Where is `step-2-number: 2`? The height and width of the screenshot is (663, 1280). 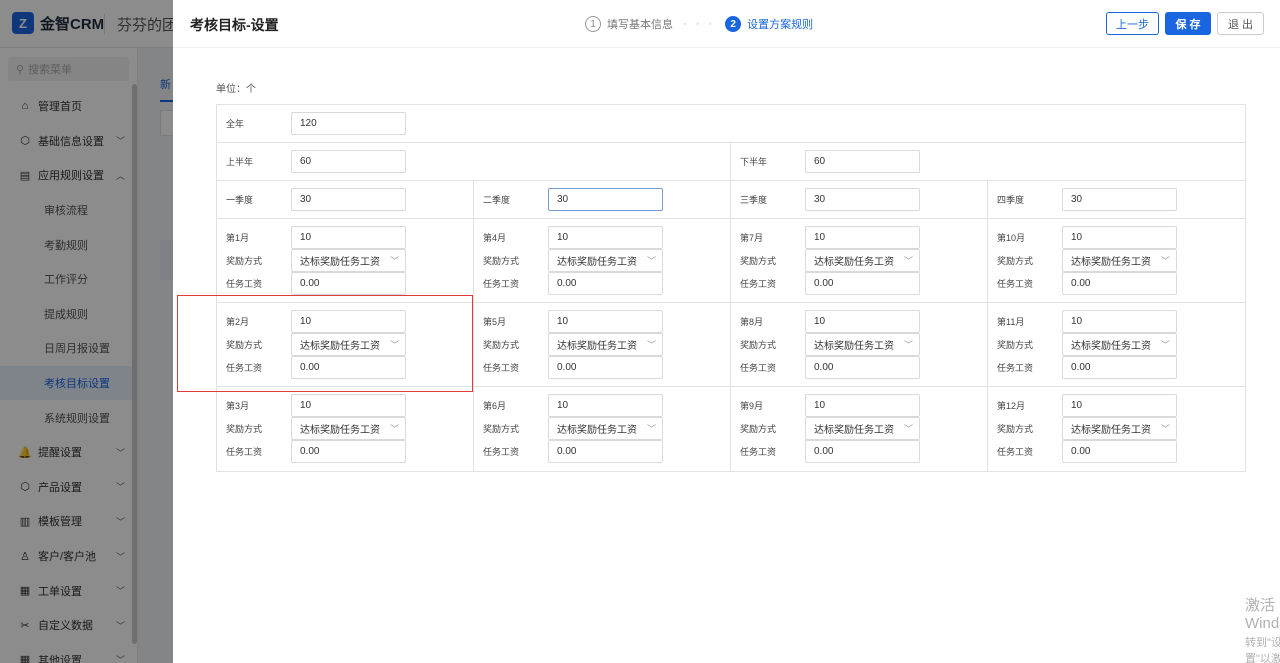 step-2-number: 2 is located at coordinates (733, 24).